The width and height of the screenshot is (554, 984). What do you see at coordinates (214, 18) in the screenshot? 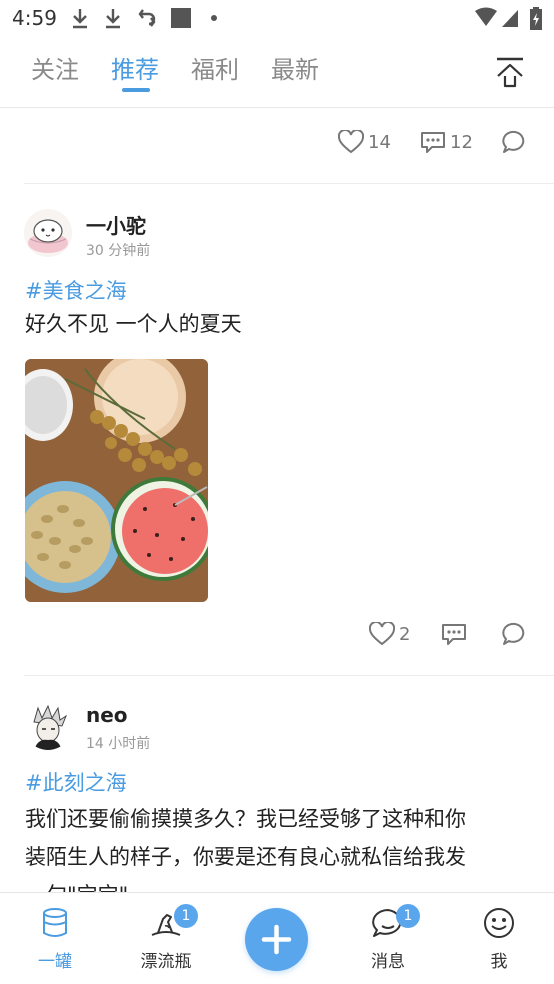
I see `dot-icon` at bounding box center [214, 18].